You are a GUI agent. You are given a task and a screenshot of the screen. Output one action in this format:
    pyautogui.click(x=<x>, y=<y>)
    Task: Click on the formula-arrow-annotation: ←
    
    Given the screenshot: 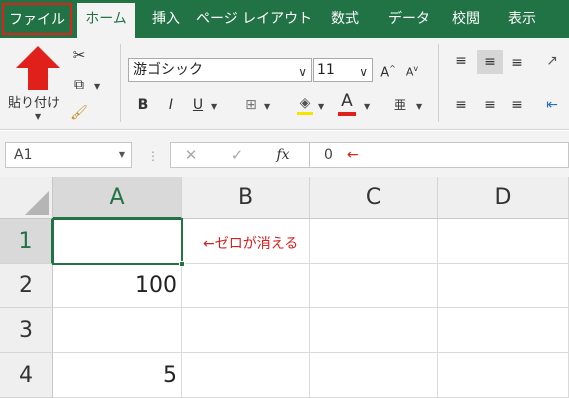 What is the action you would take?
    pyautogui.click(x=352, y=155)
    